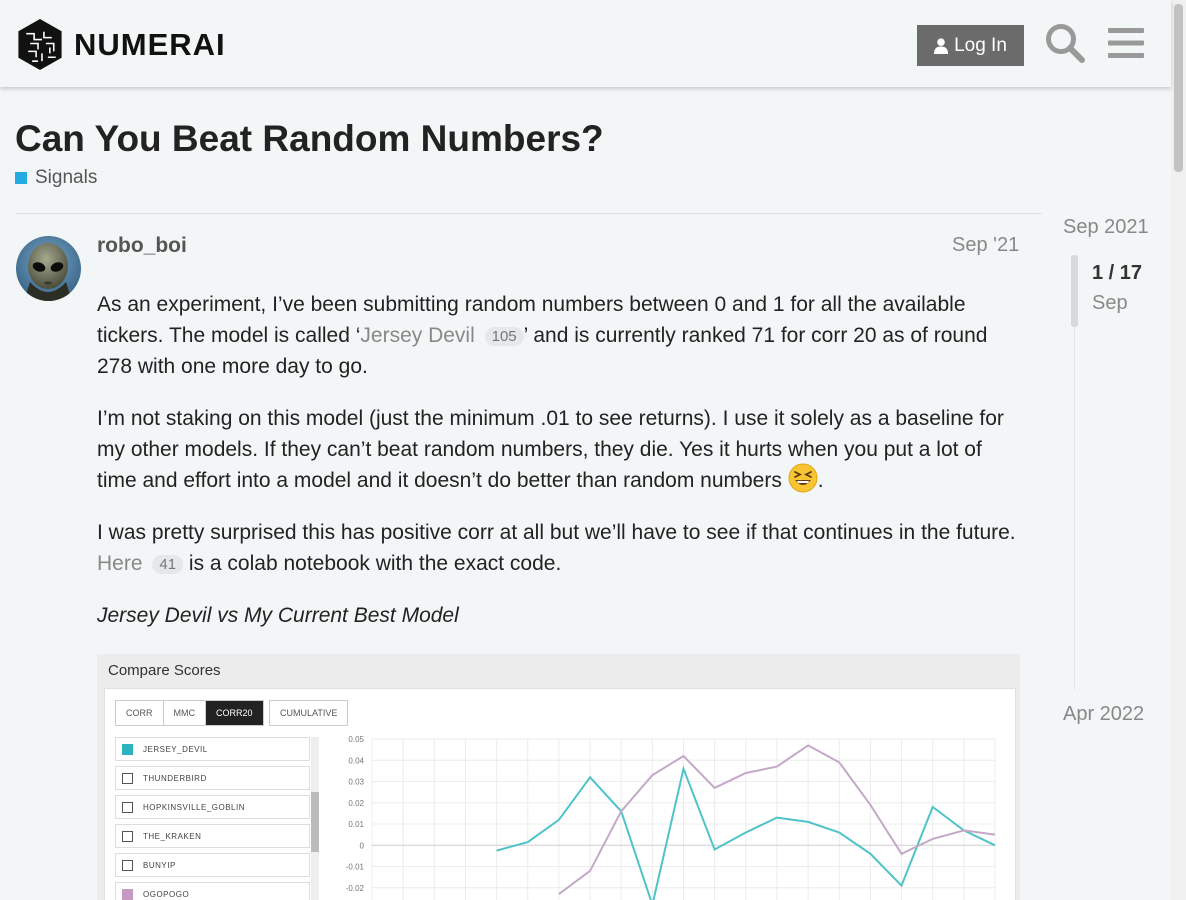 This screenshot has height=900, width=1186. I want to click on y-tick-label: 0.04, so click(356, 760).